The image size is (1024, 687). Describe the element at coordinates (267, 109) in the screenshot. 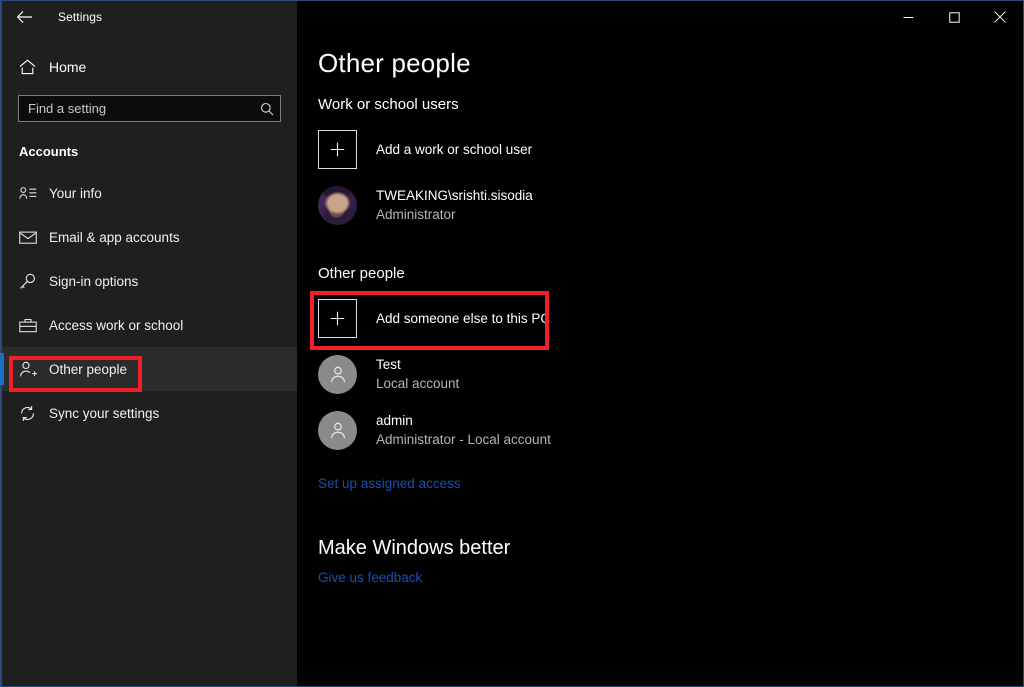

I see `search-icon` at that location.